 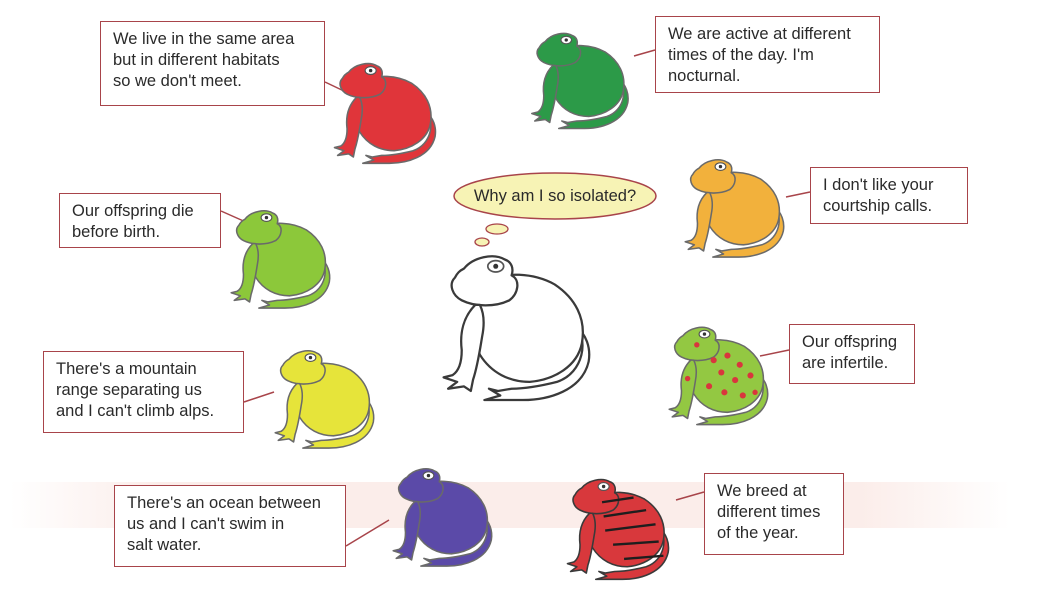 What do you see at coordinates (515, 327) in the screenshot?
I see `central-toad` at bounding box center [515, 327].